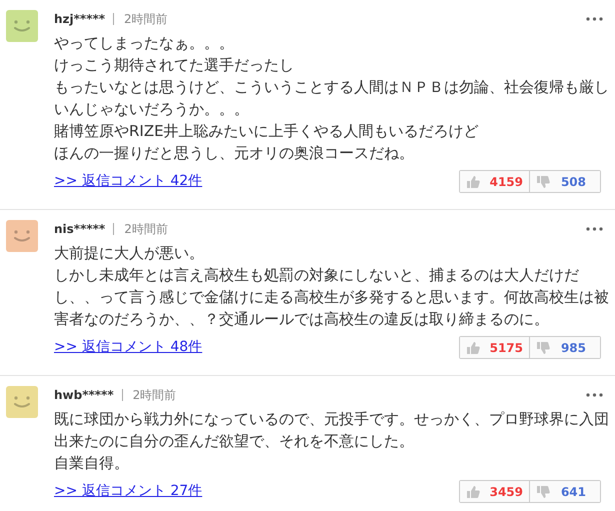  I want to click on comment-text: 自業自得。, so click(92, 463).